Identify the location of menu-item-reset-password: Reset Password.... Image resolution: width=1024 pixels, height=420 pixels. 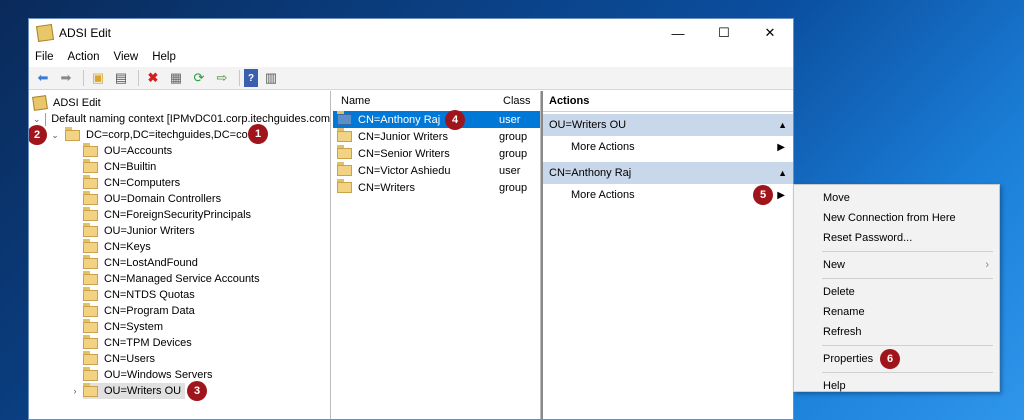
(896, 238).